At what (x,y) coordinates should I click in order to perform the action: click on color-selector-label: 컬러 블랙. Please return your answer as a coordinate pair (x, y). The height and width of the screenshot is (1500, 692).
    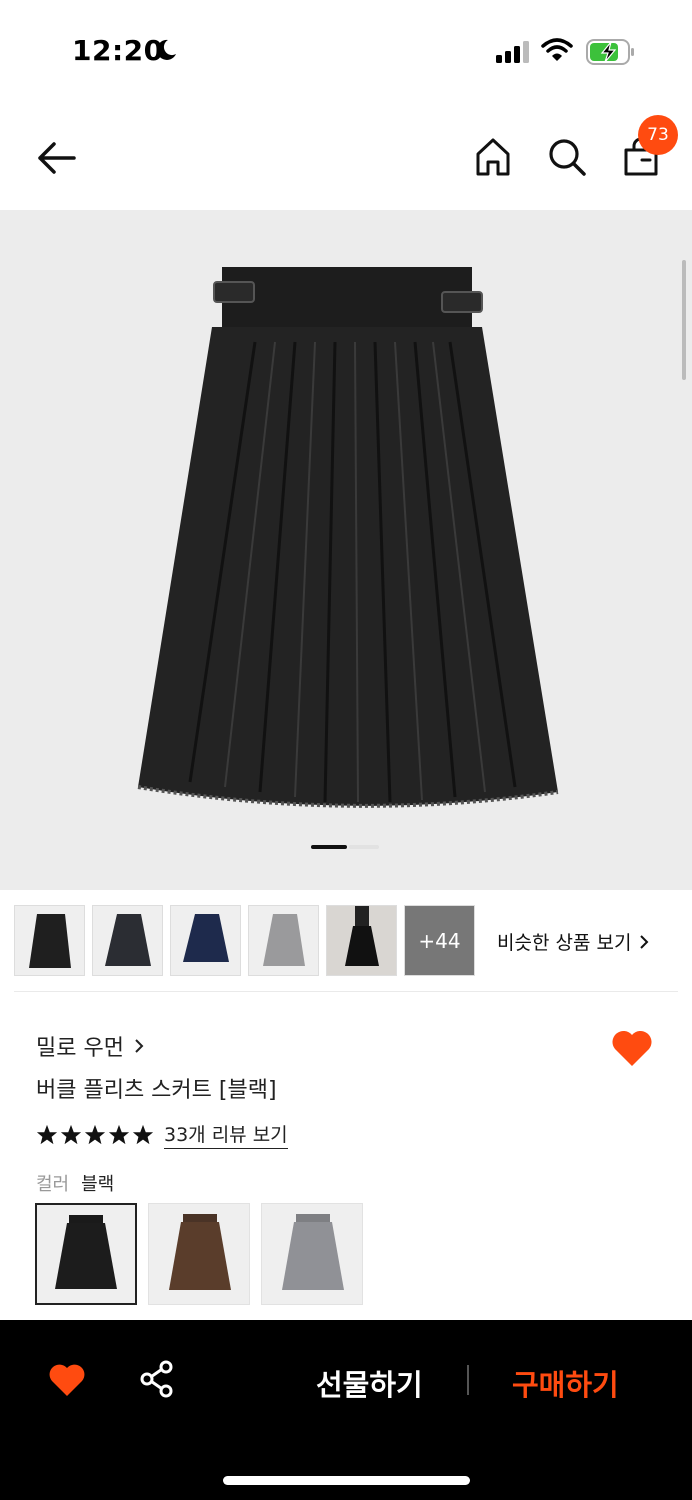
    Looking at the image, I should click on (75, 1183).